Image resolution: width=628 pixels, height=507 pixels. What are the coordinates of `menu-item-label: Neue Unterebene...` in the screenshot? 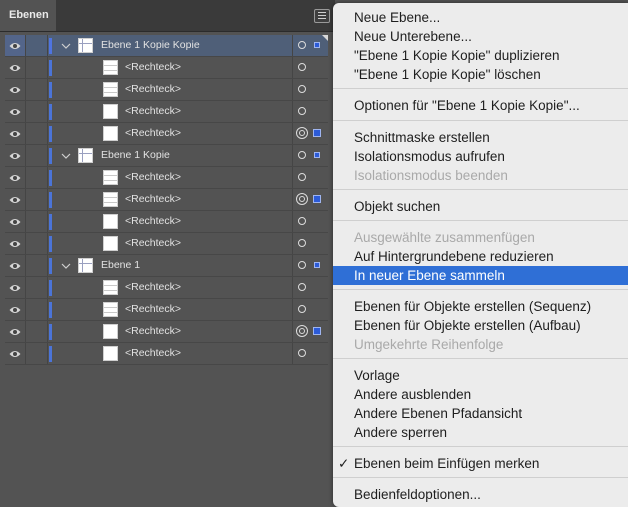 It's located at (413, 36).